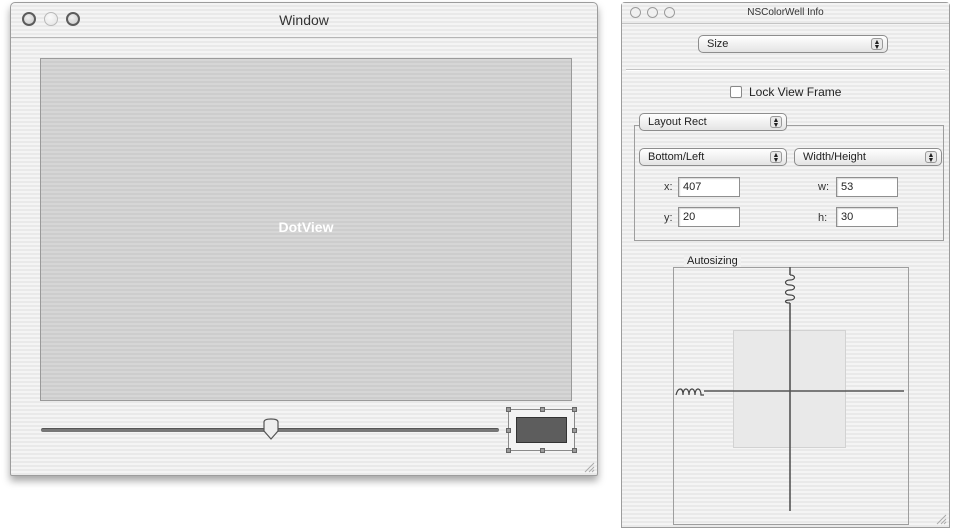 The height and width of the screenshot is (530, 953). What do you see at coordinates (712, 261) in the screenshot?
I see `autosizing-label: Autosizing` at bounding box center [712, 261].